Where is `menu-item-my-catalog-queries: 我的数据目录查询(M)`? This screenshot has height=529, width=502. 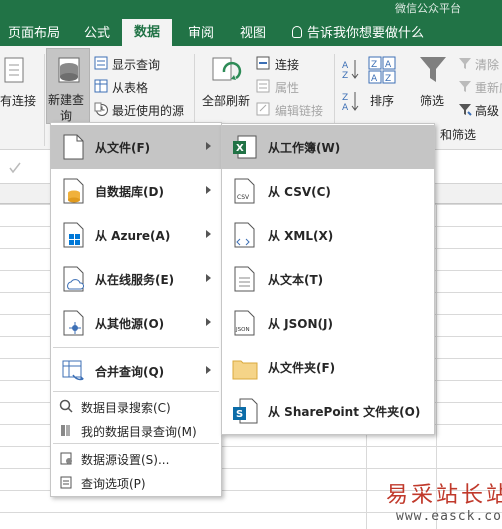 menu-item-my-catalog-queries: 我的数据目录查询(M) is located at coordinates (136, 430).